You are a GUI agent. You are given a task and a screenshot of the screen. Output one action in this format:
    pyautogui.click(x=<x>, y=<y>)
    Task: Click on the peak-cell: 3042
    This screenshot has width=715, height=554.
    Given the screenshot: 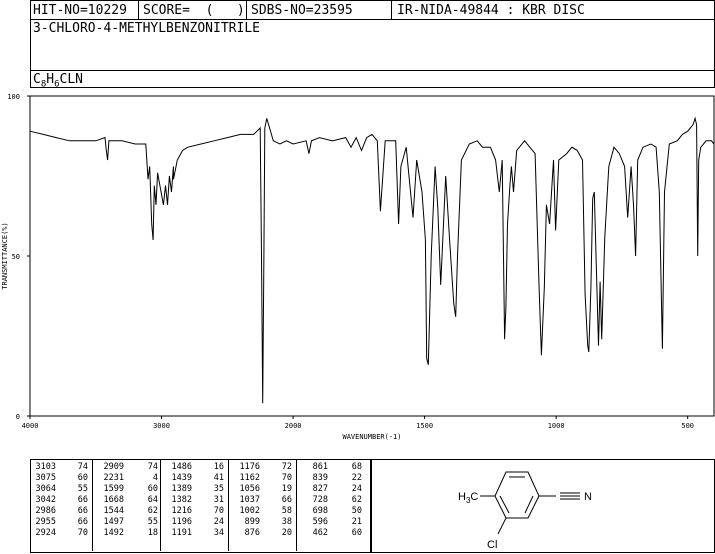 What is the action you would take?
    pyautogui.click(x=45, y=500)
    